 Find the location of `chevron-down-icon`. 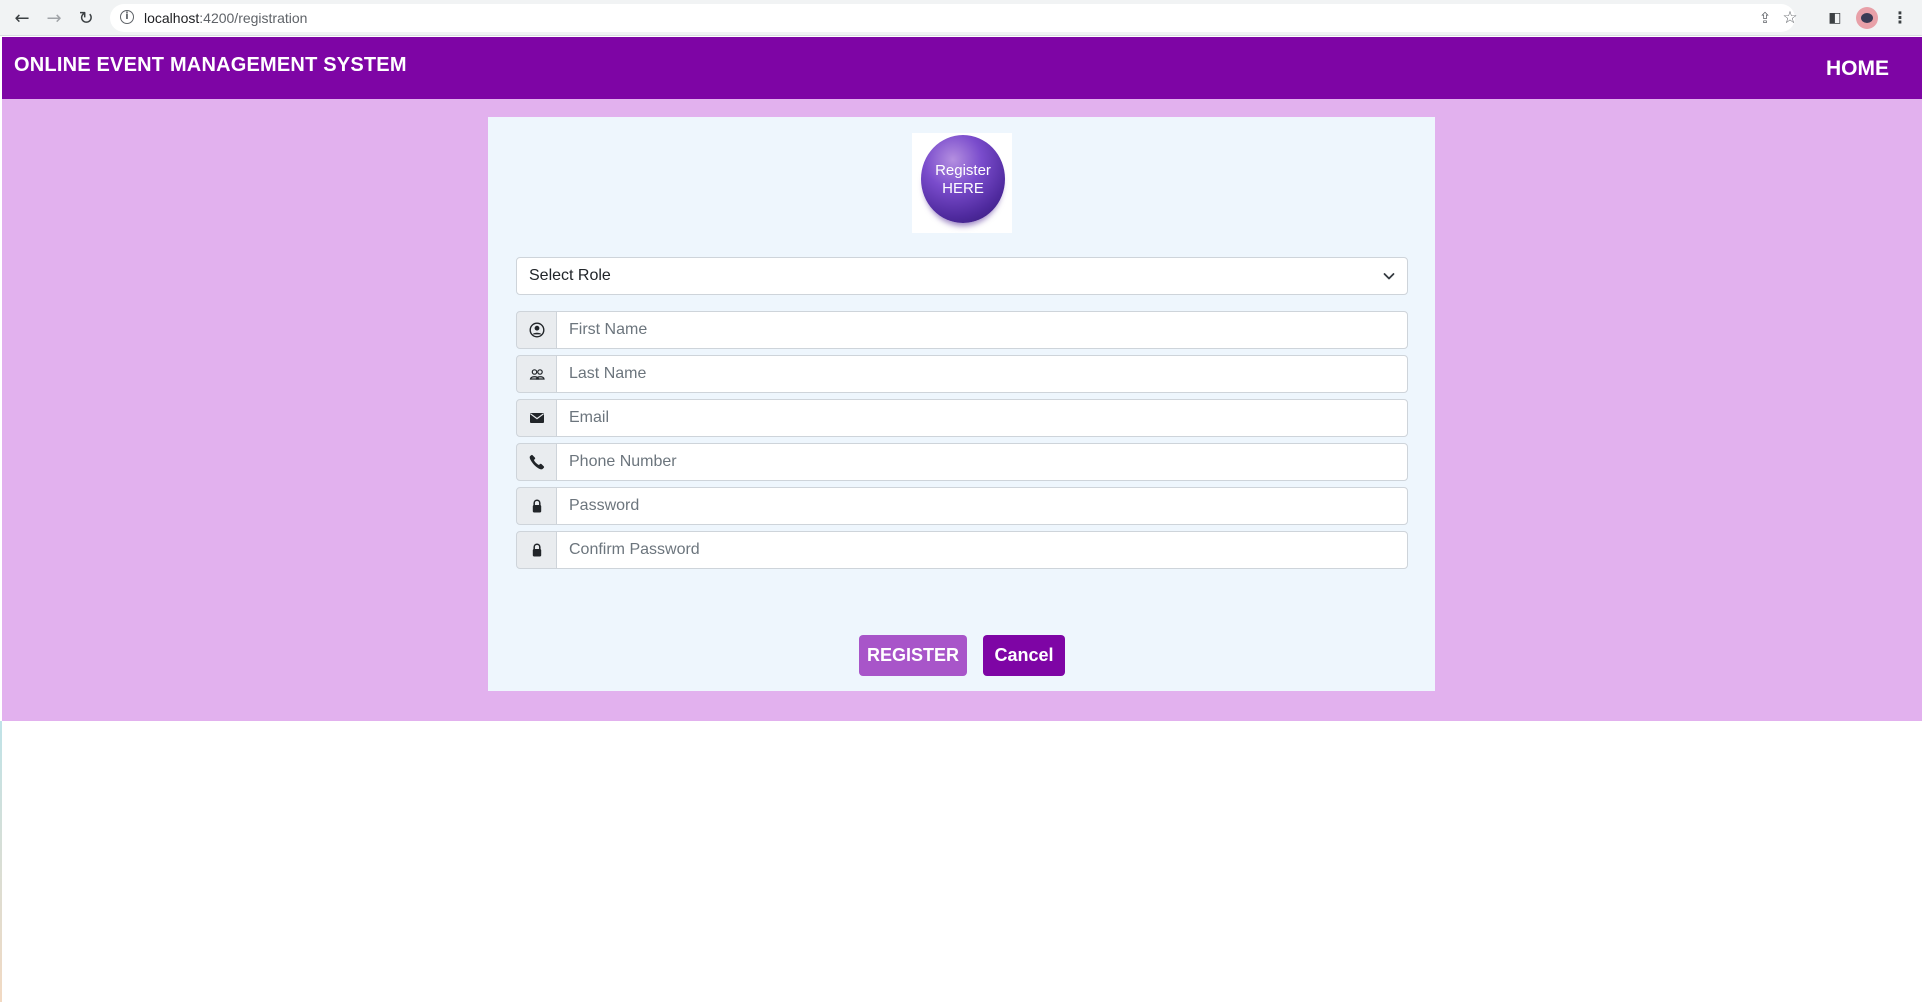

chevron-down-icon is located at coordinates (1389, 276).